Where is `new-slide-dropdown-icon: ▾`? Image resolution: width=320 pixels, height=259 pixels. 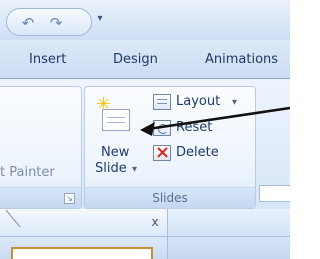
new-slide-dropdown-icon: ▾ is located at coordinates (134, 169).